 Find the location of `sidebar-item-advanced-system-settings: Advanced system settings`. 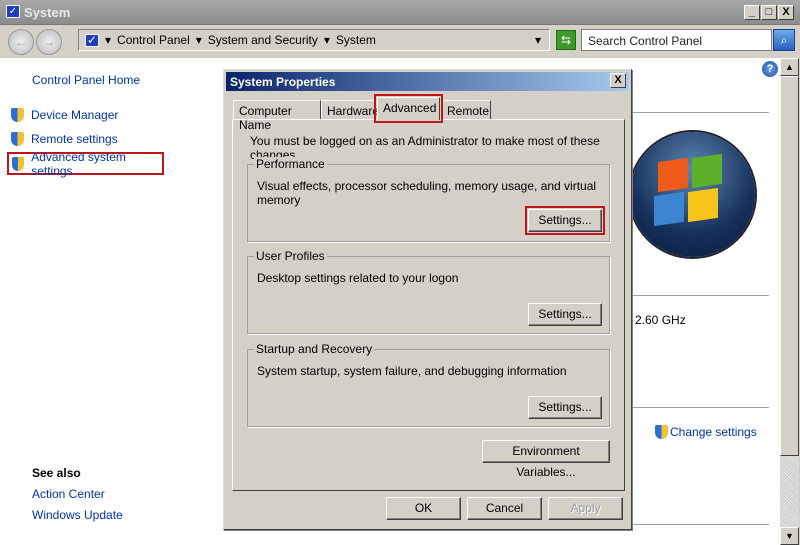

sidebar-item-advanced-system-settings: Advanced system settings is located at coordinates (85, 163).